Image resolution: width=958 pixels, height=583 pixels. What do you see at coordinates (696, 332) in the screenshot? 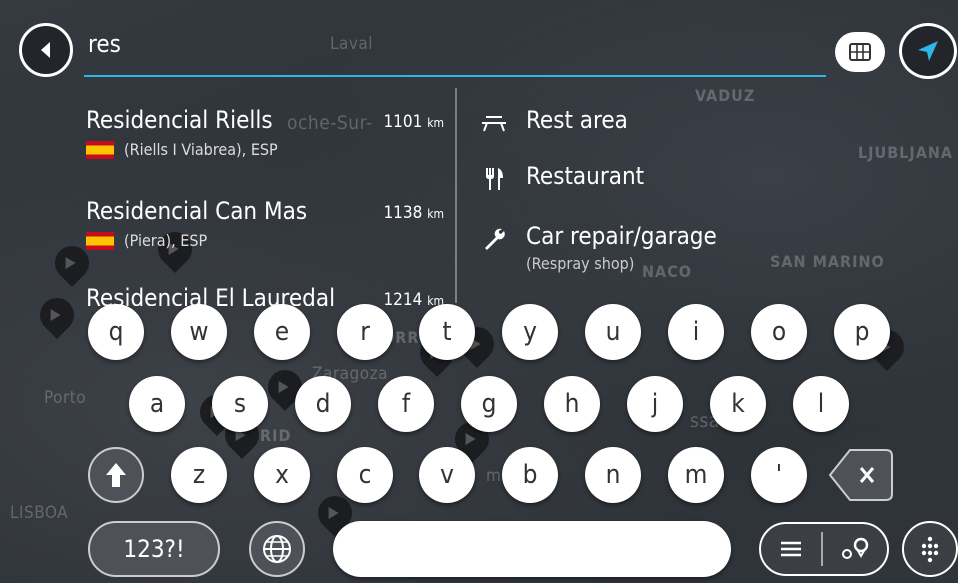
I see `key-i: i` at bounding box center [696, 332].